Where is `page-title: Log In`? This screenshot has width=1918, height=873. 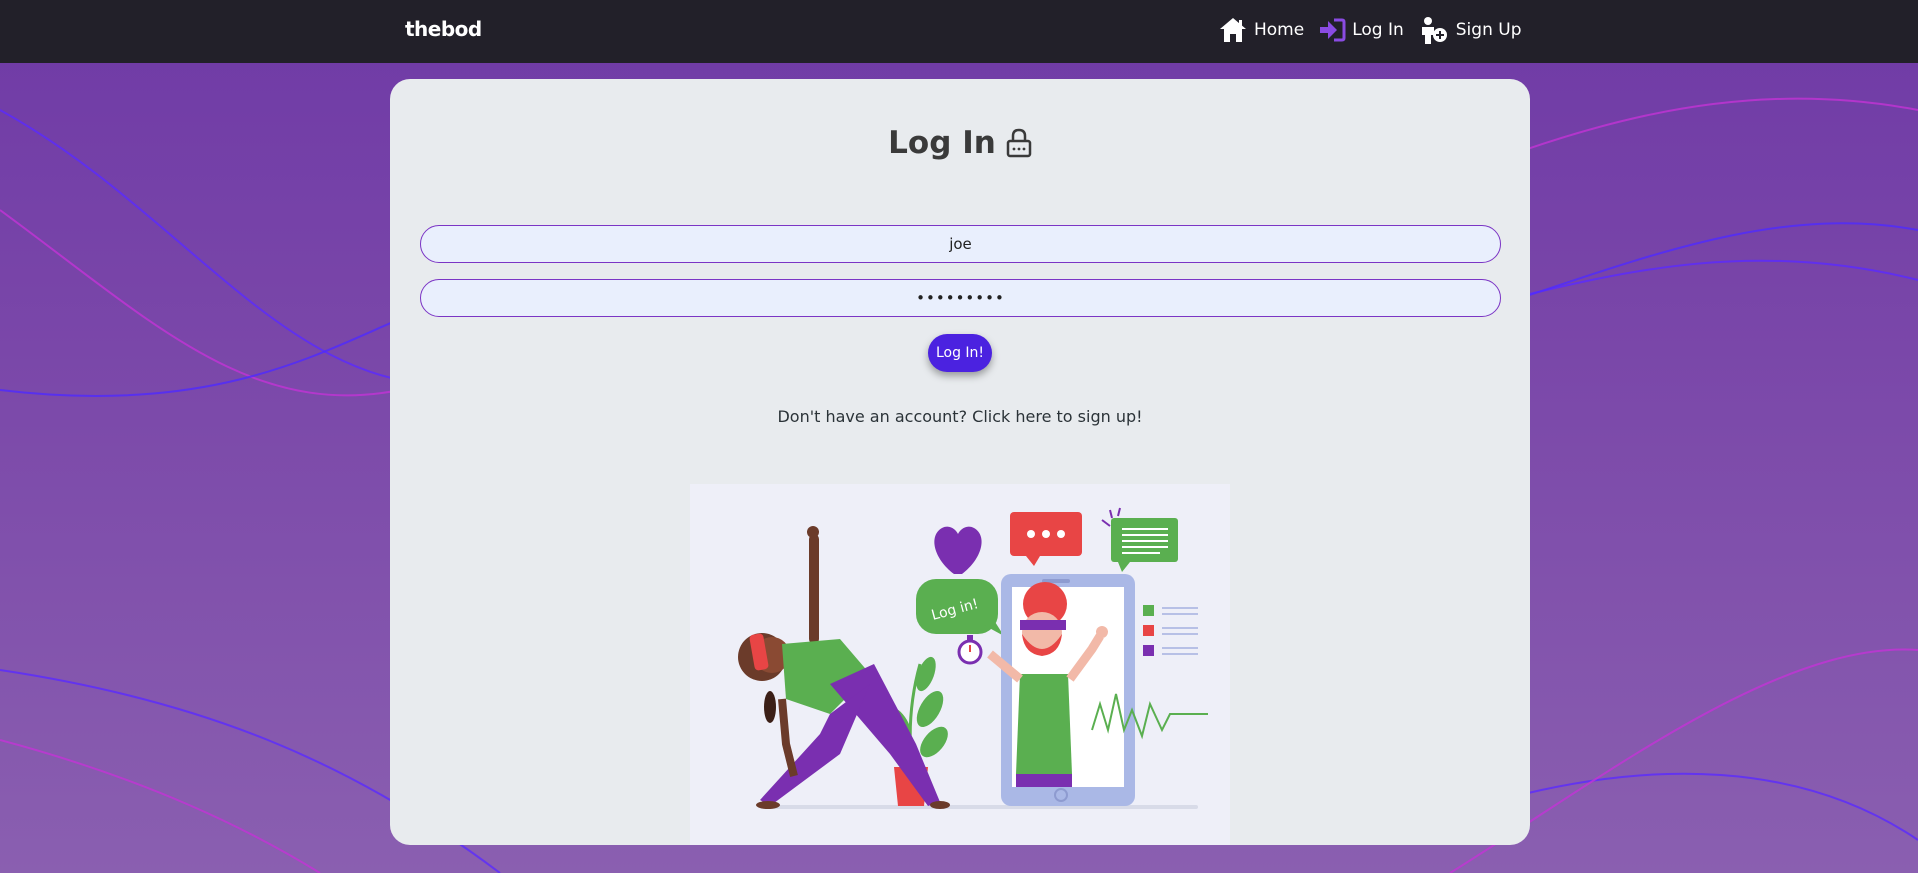 page-title: Log In is located at coordinates (942, 143).